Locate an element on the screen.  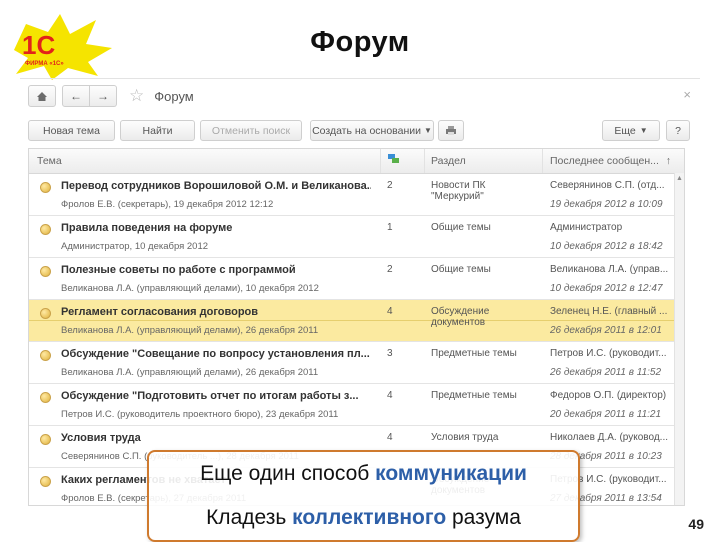
star-icon: ☆ is located at coordinates (136, 96).